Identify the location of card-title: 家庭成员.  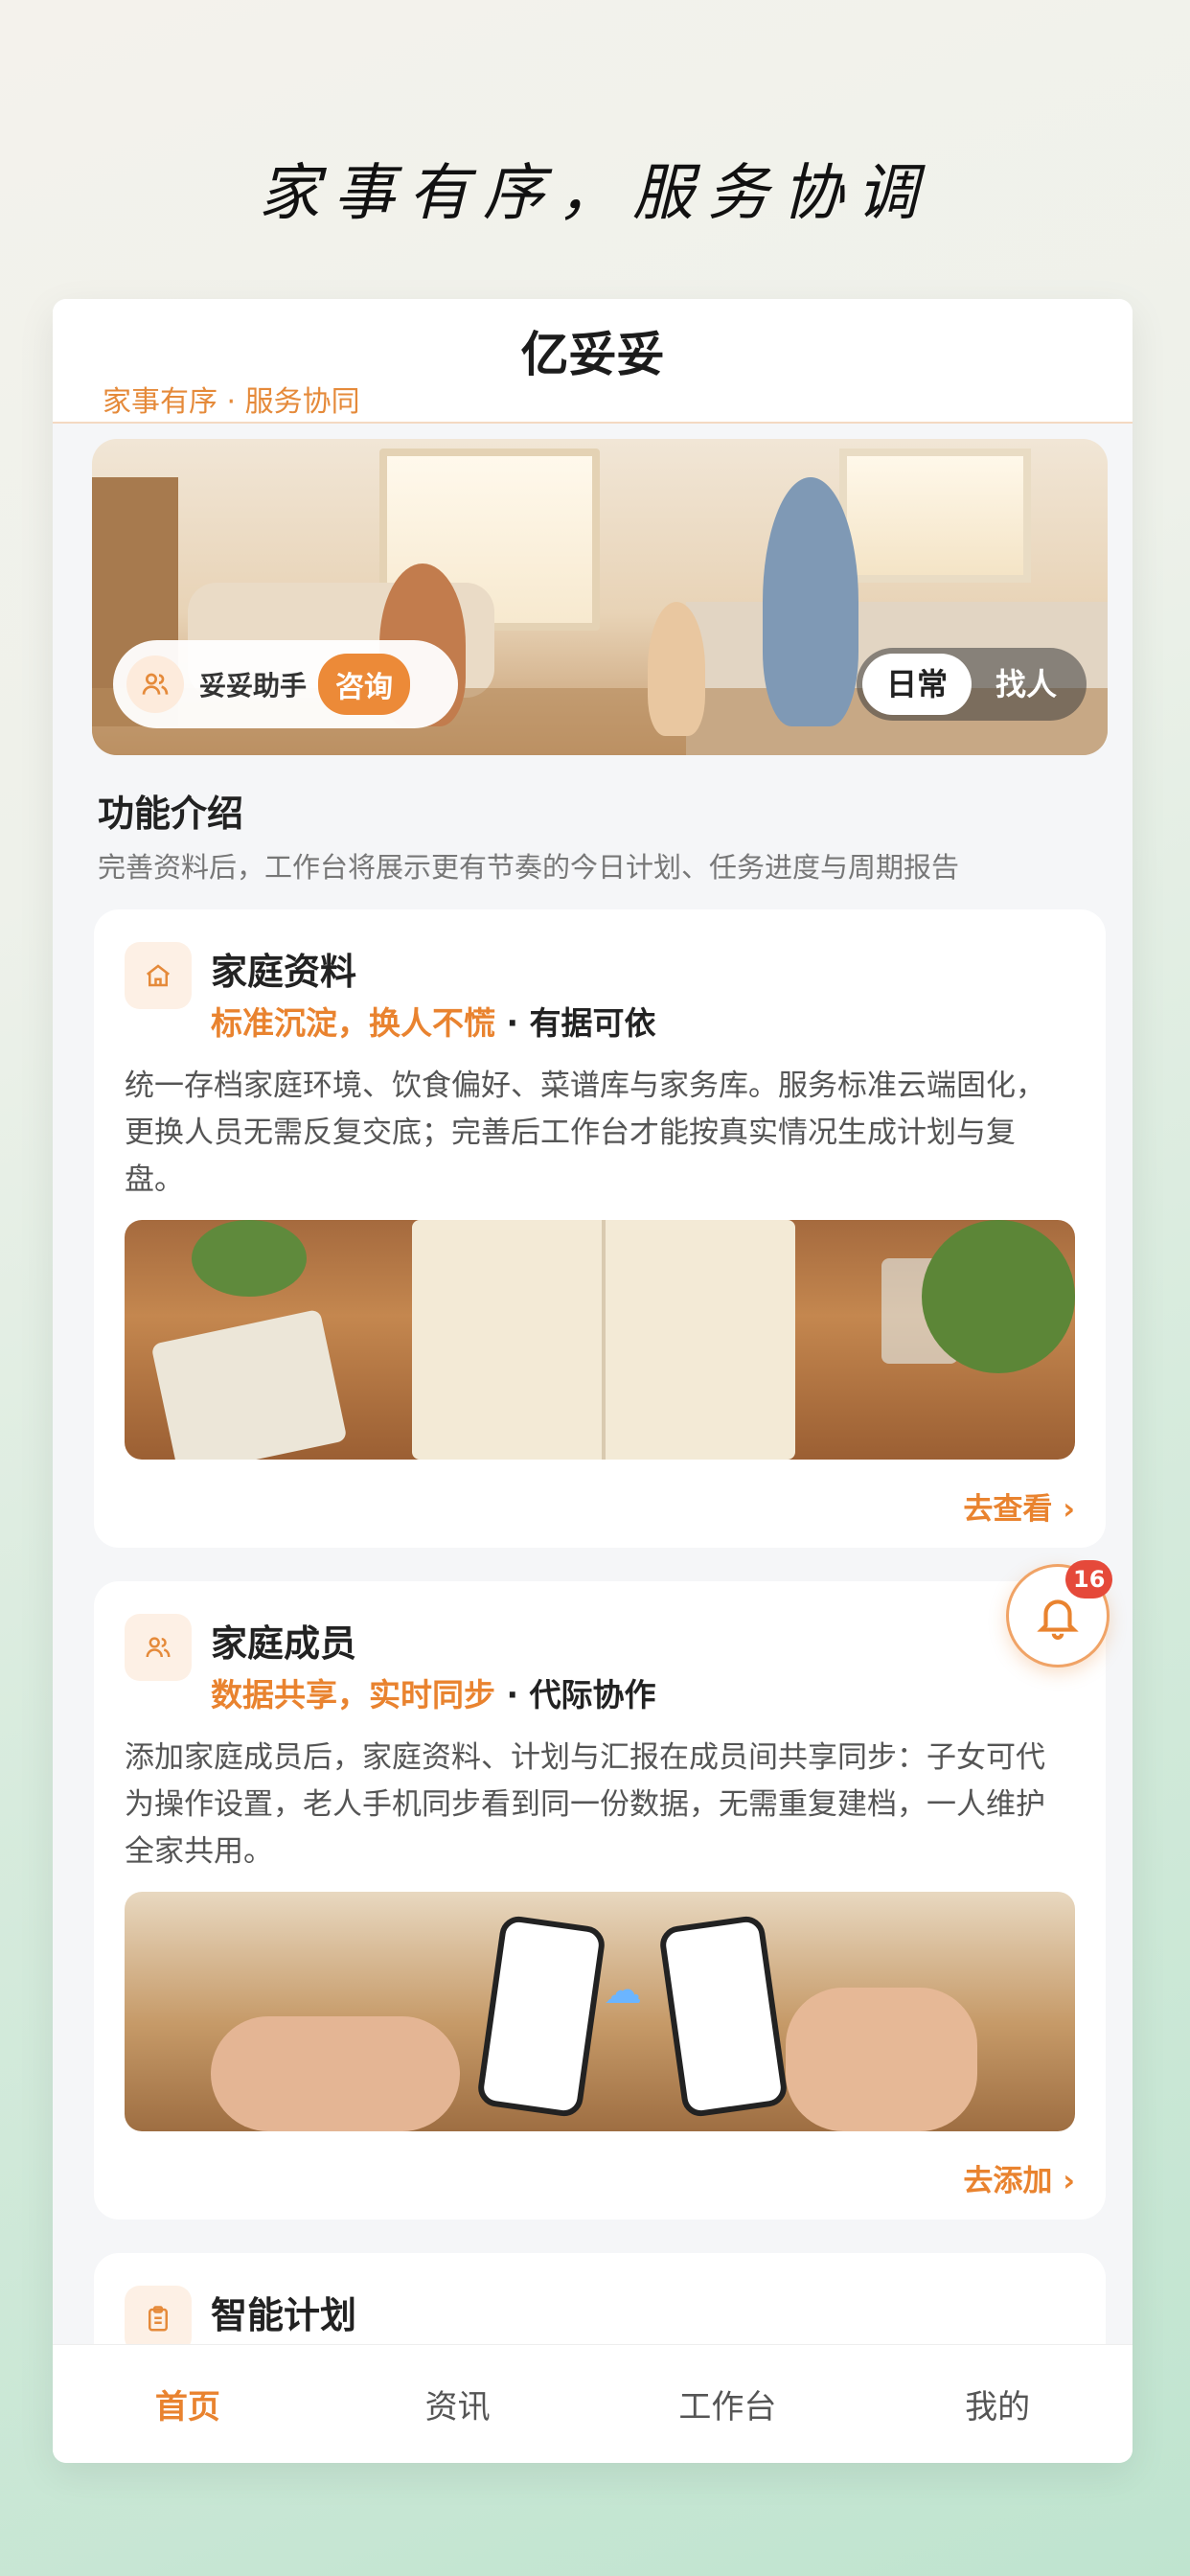
(284, 1644).